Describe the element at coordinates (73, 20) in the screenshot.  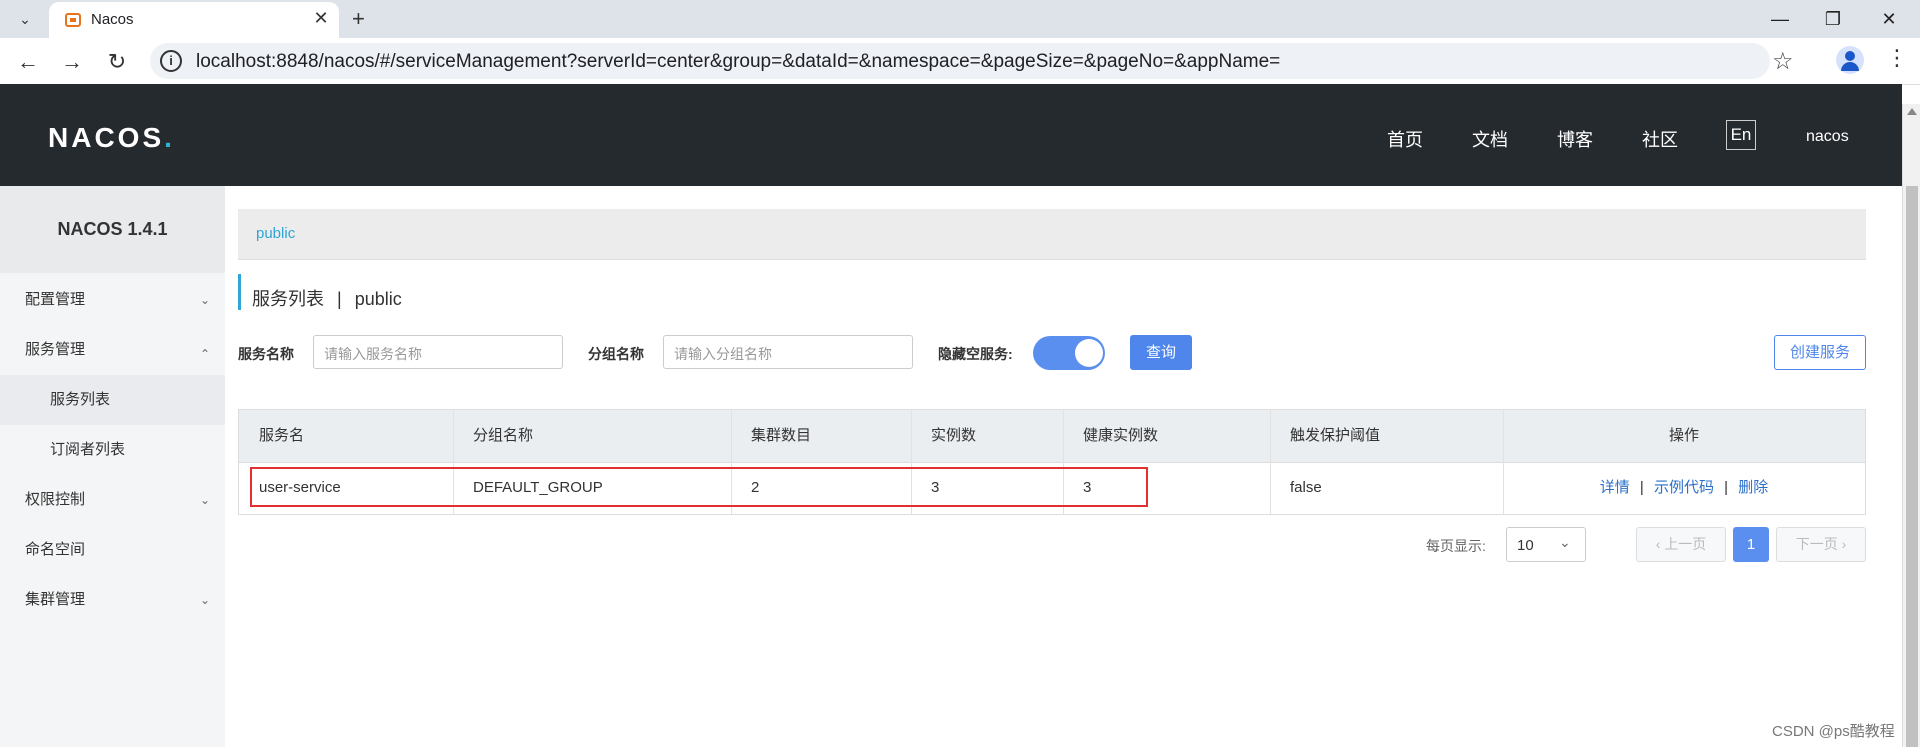
I see `nacos-favicon-icon` at that location.